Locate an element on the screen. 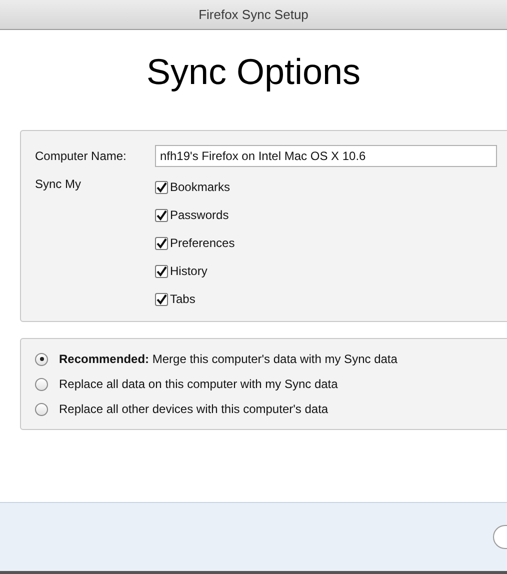 Image resolution: width=507 pixels, height=574 pixels. field-label: Computer Name: is located at coordinates (81, 156).